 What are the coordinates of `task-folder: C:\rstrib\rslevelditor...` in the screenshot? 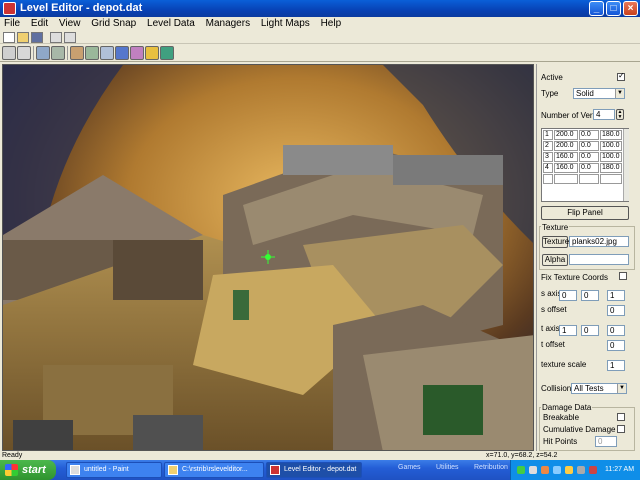 It's located at (214, 470).